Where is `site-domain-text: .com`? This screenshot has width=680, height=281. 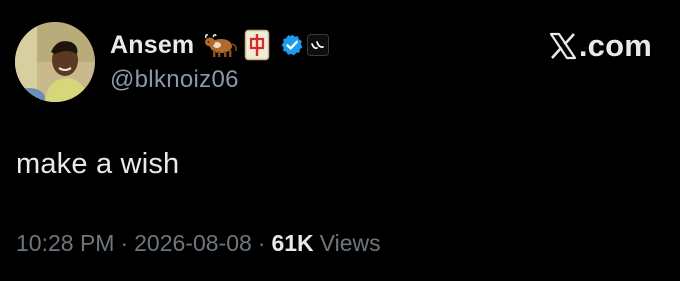
site-domain-text: .com is located at coordinates (615, 45).